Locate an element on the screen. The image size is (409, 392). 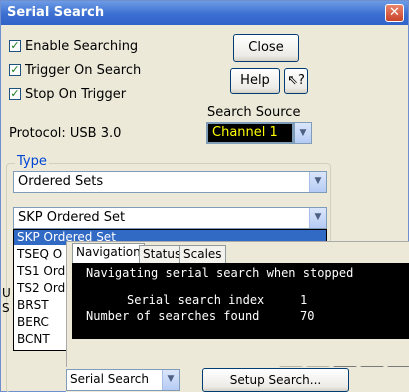
enable-searching-checkbox: ✓ Enable Searching is located at coordinates (73, 46).